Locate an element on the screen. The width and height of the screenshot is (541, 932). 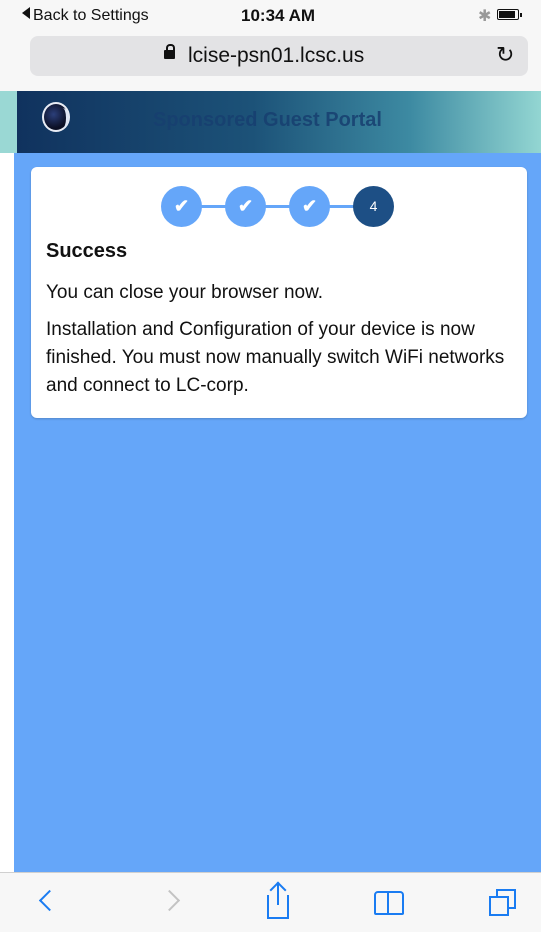
back-icon is located at coordinates (49, 900).